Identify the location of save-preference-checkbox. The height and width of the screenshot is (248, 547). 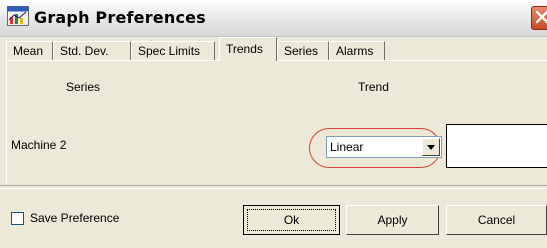
(17, 218).